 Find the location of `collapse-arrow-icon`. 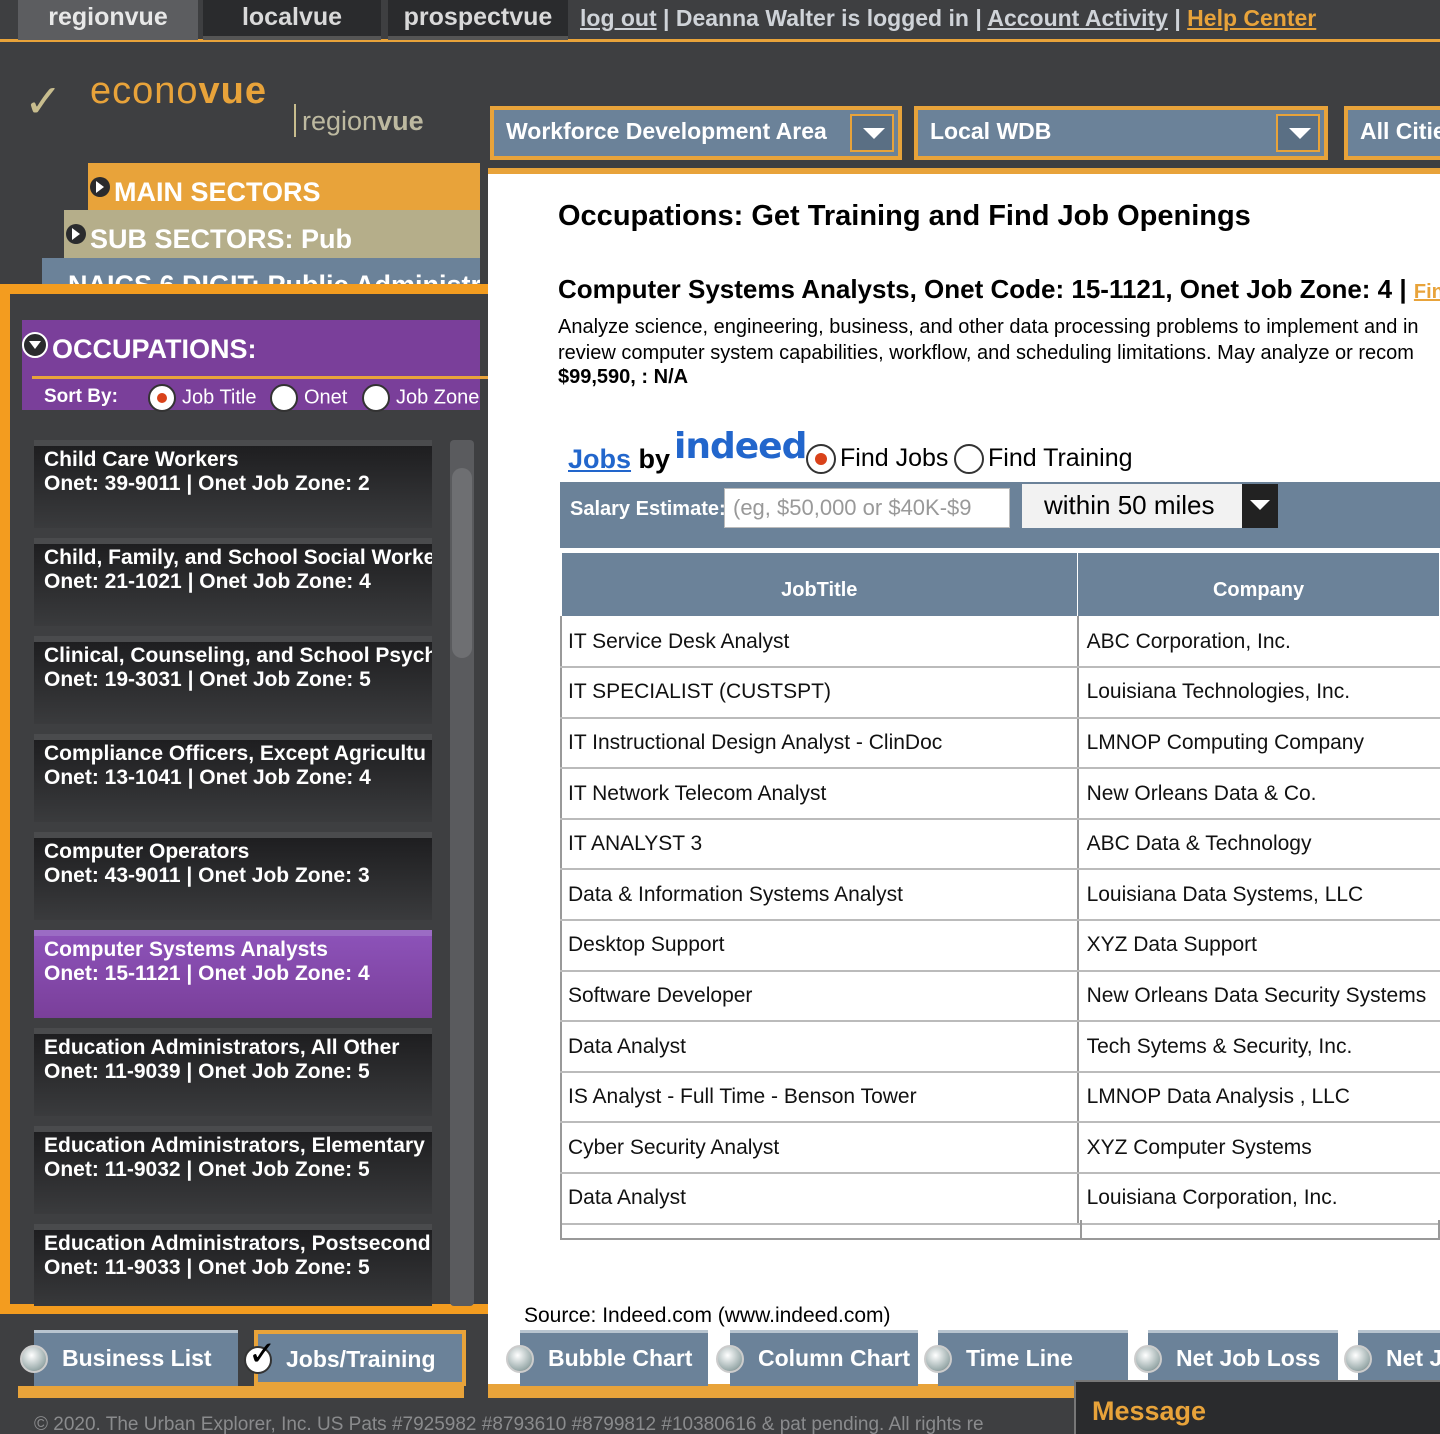

collapse-arrow-icon is located at coordinates (35, 345).